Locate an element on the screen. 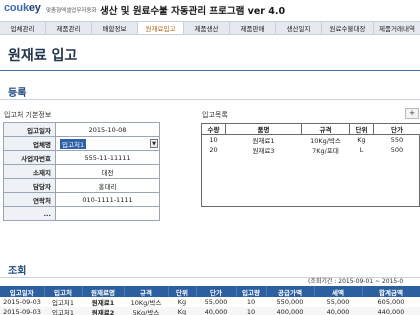  form-row-location: 소재지 대전 is located at coordinates (81, 171).